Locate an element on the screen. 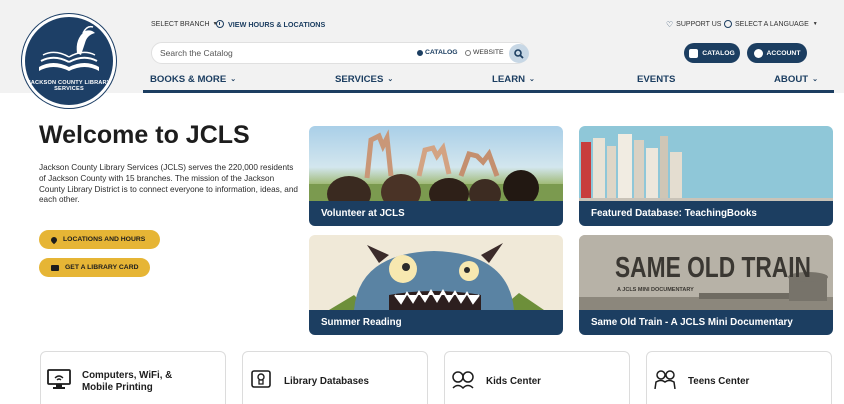  nav-events: EVENTS is located at coordinates (656, 79).